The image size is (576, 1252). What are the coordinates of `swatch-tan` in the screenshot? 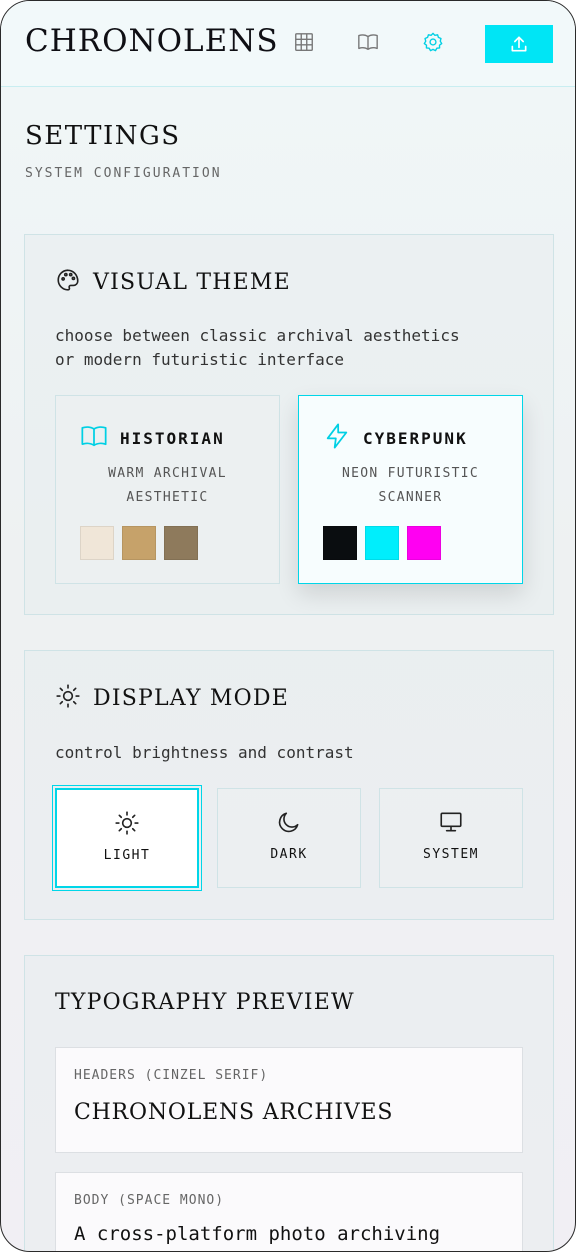 It's located at (139, 543).